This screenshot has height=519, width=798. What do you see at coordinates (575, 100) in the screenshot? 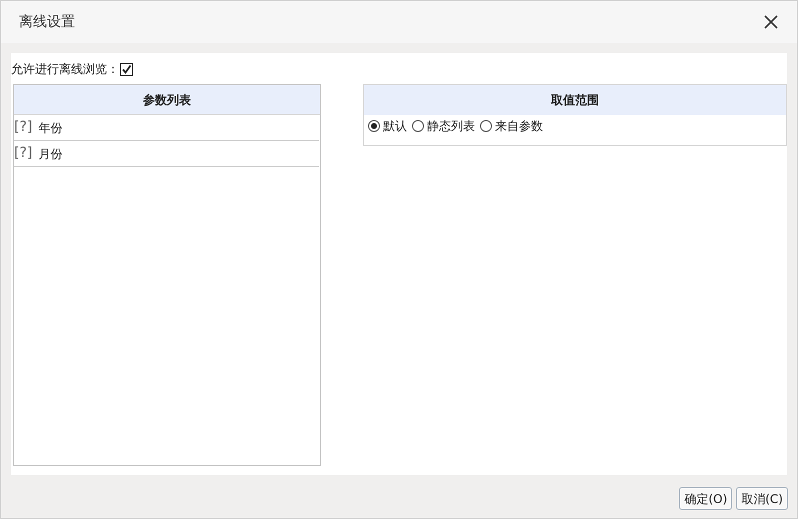
I see `value-range-header: 取值范围` at bounding box center [575, 100].